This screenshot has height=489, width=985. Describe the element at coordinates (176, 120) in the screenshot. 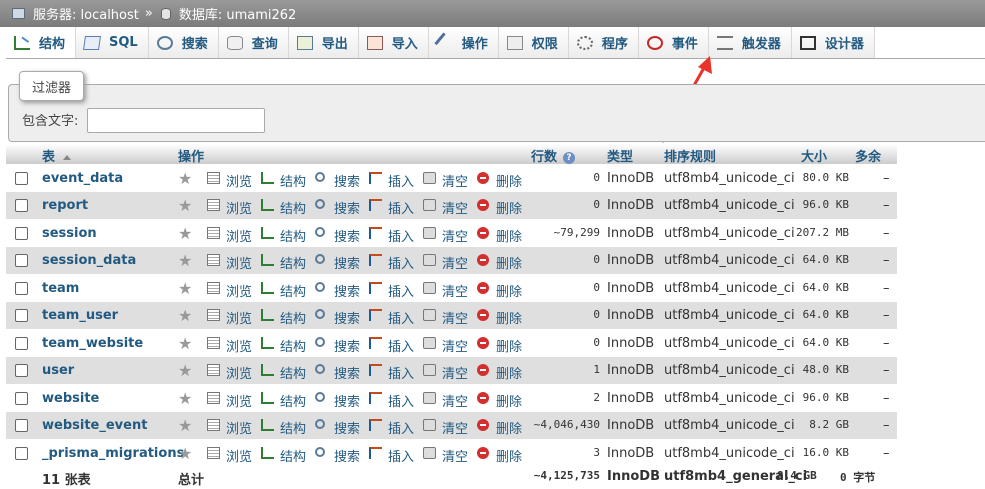

I see `filter-input` at that location.